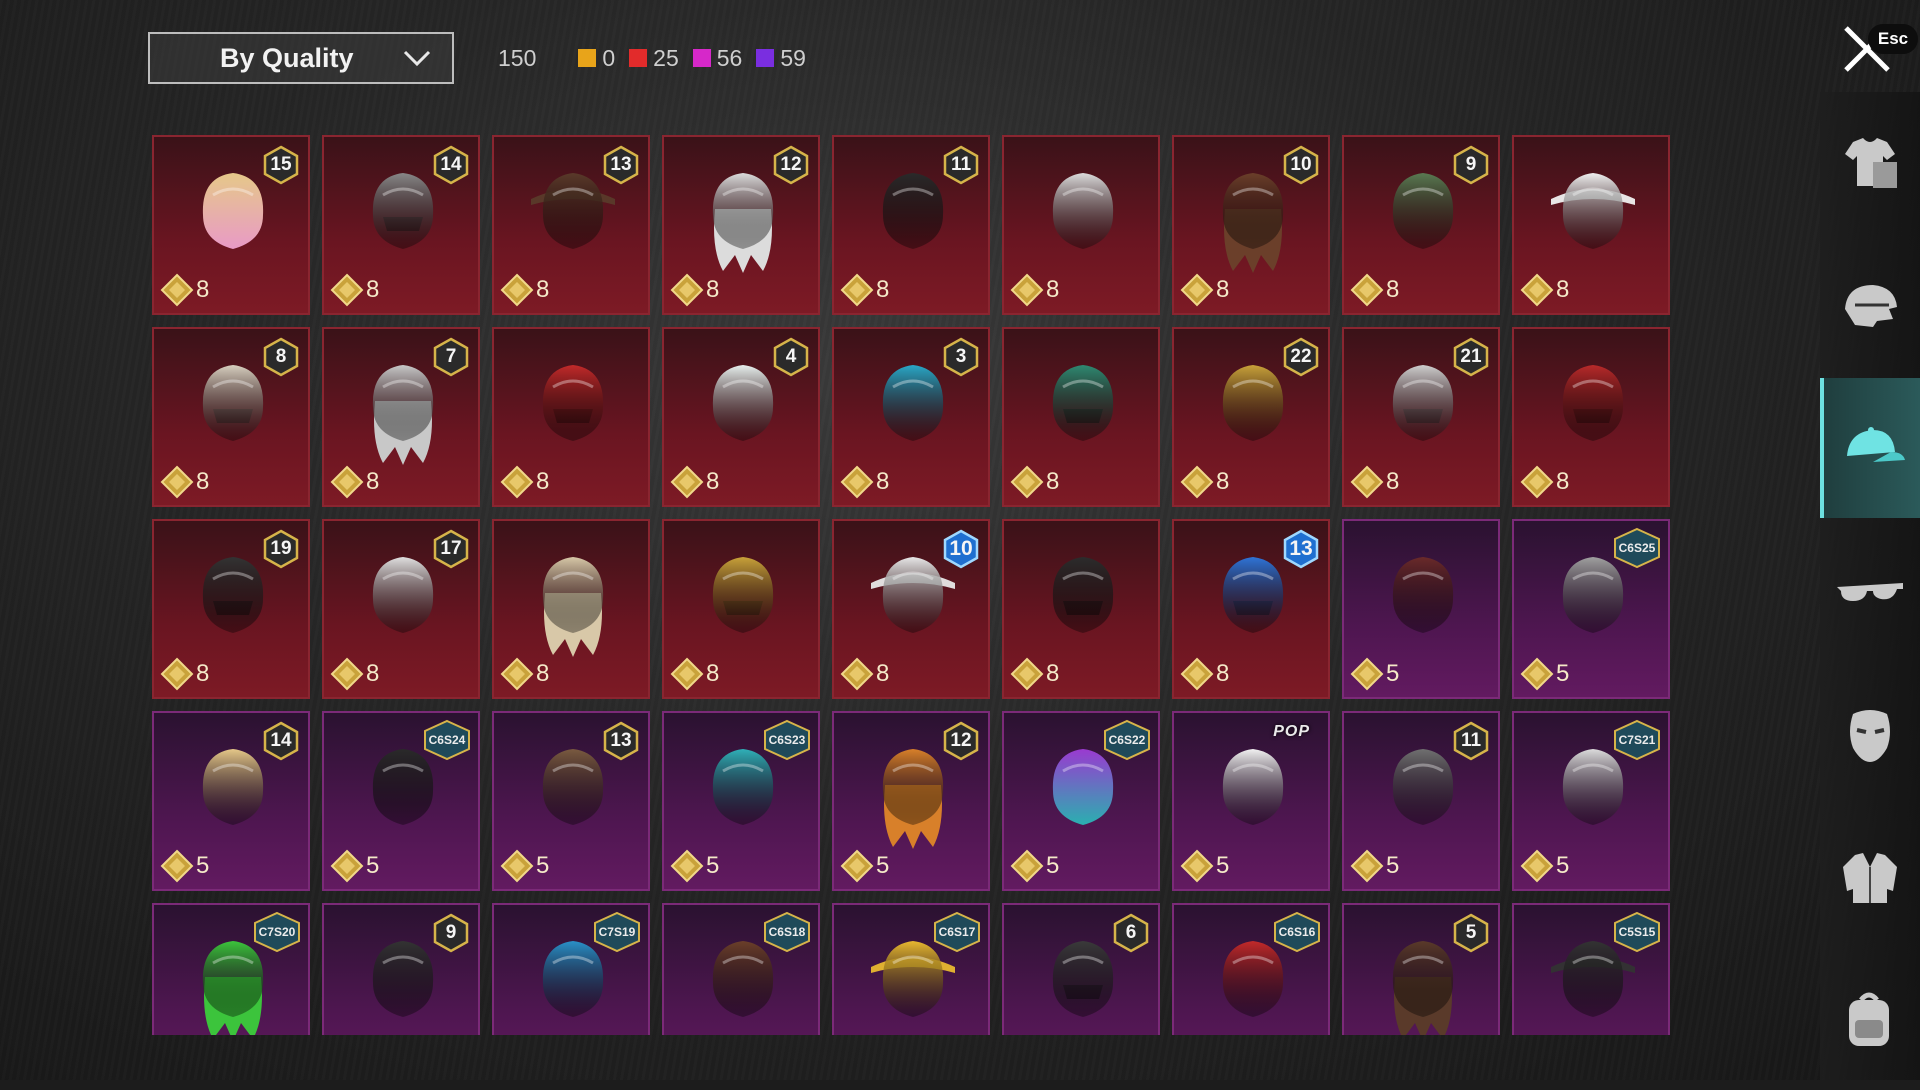 The height and width of the screenshot is (1090, 1920). What do you see at coordinates (1870, 1020) in the screenshot?
I see `sidebar-item-backpacks` at bounding box center [1870, 1020].